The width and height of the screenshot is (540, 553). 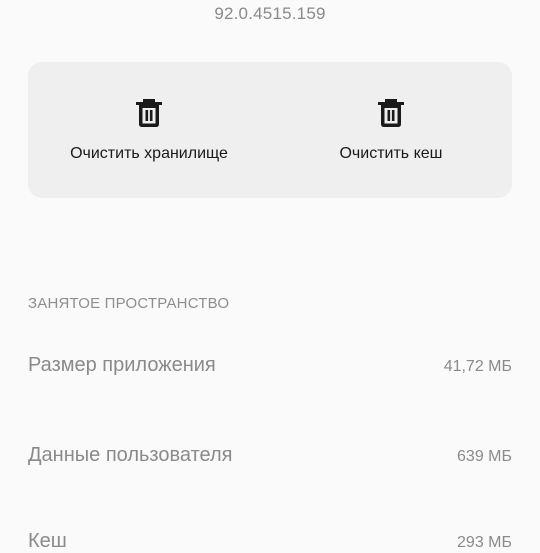 I want to click on clear-storage-button: Очистить хранилище, so click(x=149, y=130).